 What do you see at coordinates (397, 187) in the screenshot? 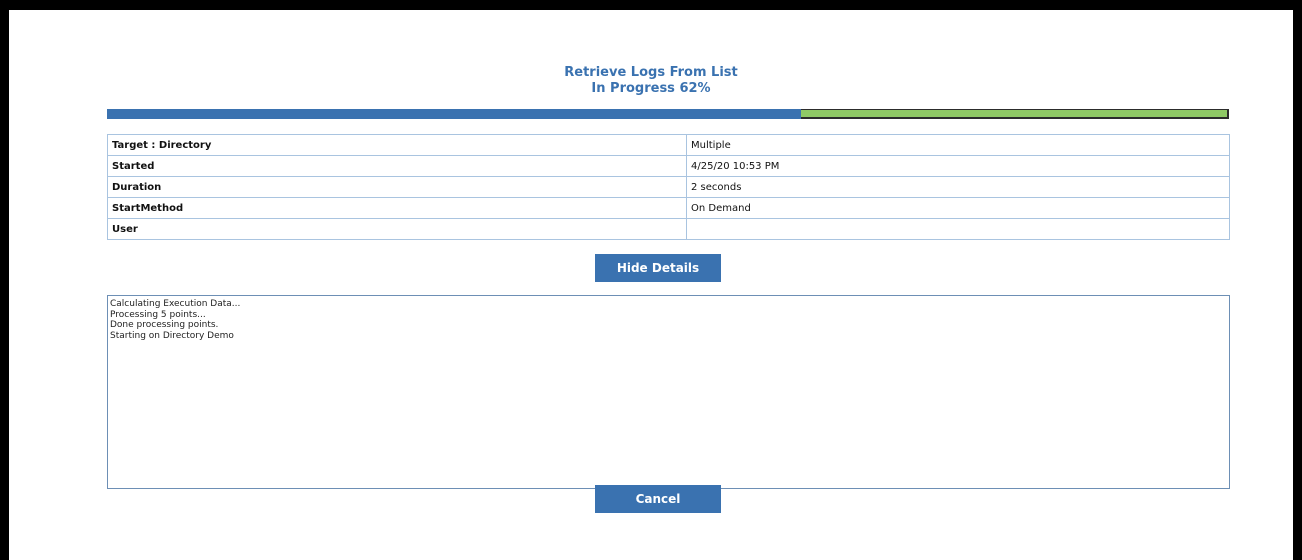
I see `detail-label-duration: Duration` at bounding box center [397, 187].